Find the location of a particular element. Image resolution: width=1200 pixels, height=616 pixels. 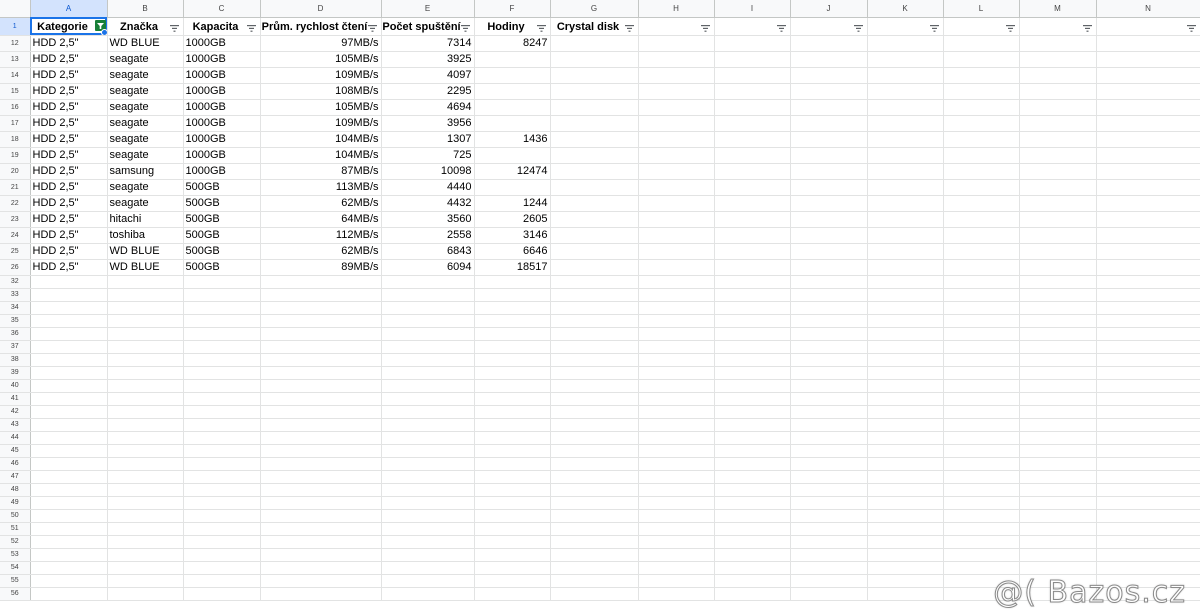

table-cell: 4432 is located at coordinates (428, 203).